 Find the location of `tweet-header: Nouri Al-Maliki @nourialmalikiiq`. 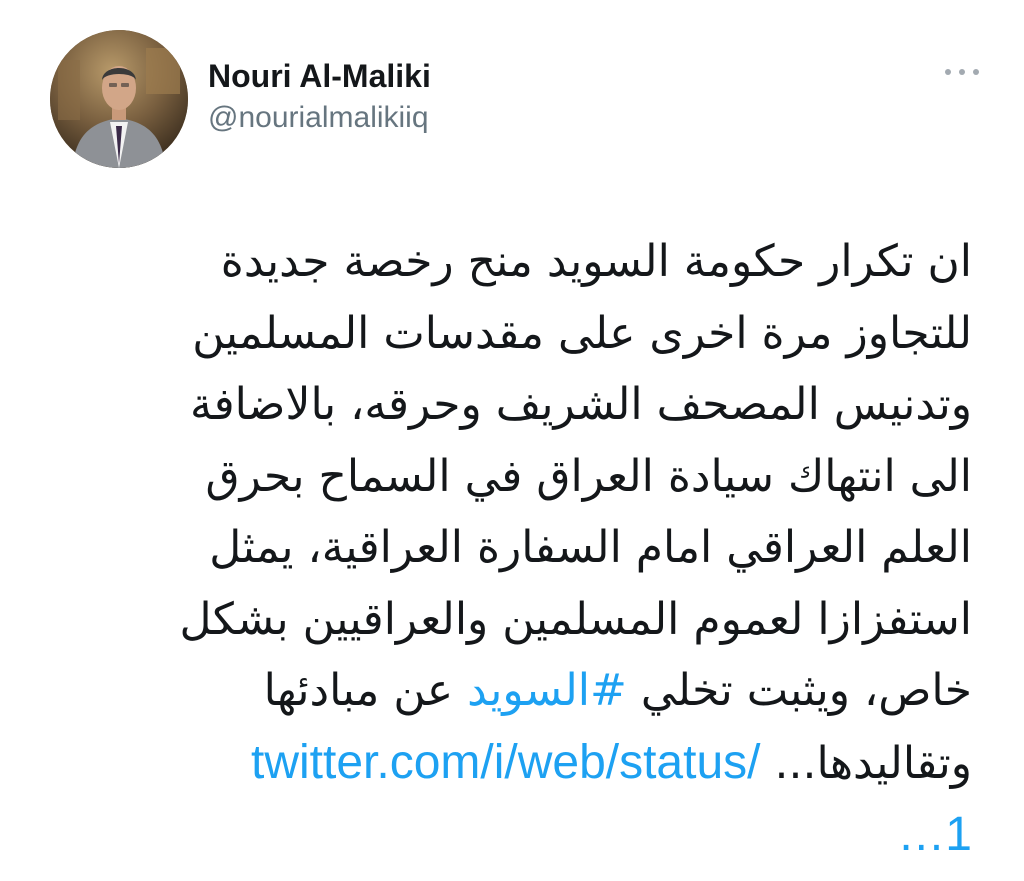

tweet-header: Nouri Al-Maliki @nourialmalikiiq is located at coordinates (520, 100).